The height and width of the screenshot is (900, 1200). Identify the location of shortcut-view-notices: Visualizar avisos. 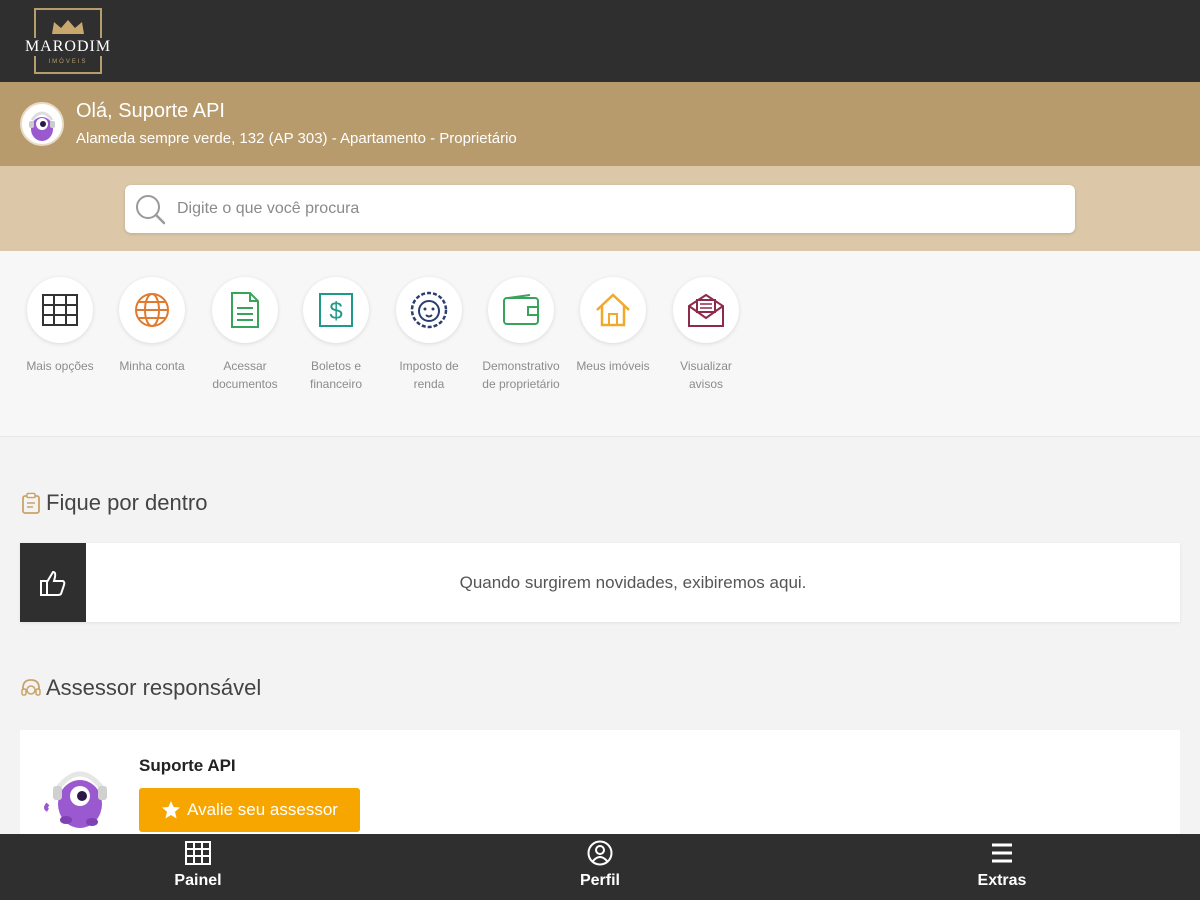
(706, 335).